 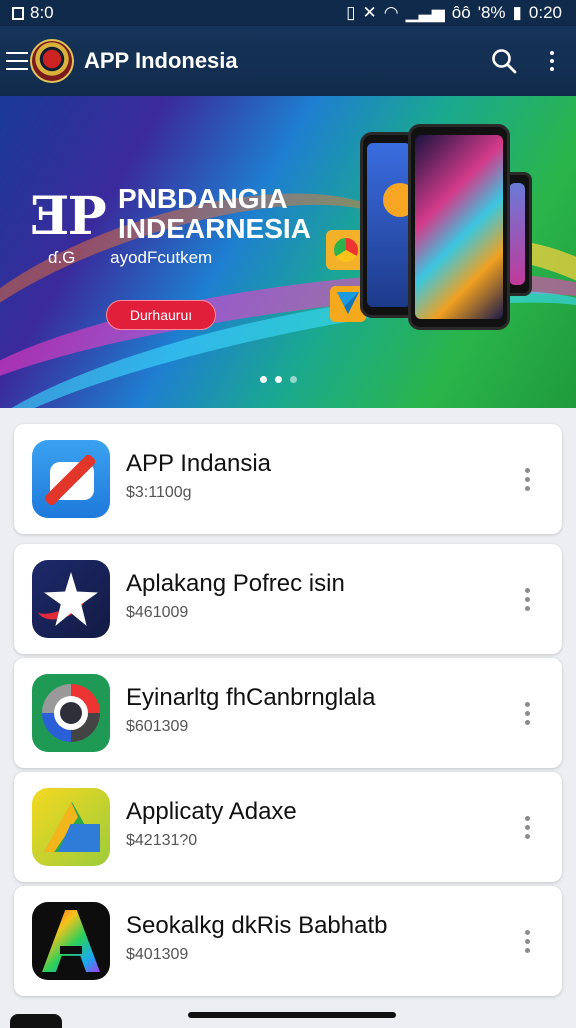 What do you see at coordinates (288, 599) in the screenshot?
I see `list-item: Aplakang Pofrec isin $461009` at bounding box center [288, 599].